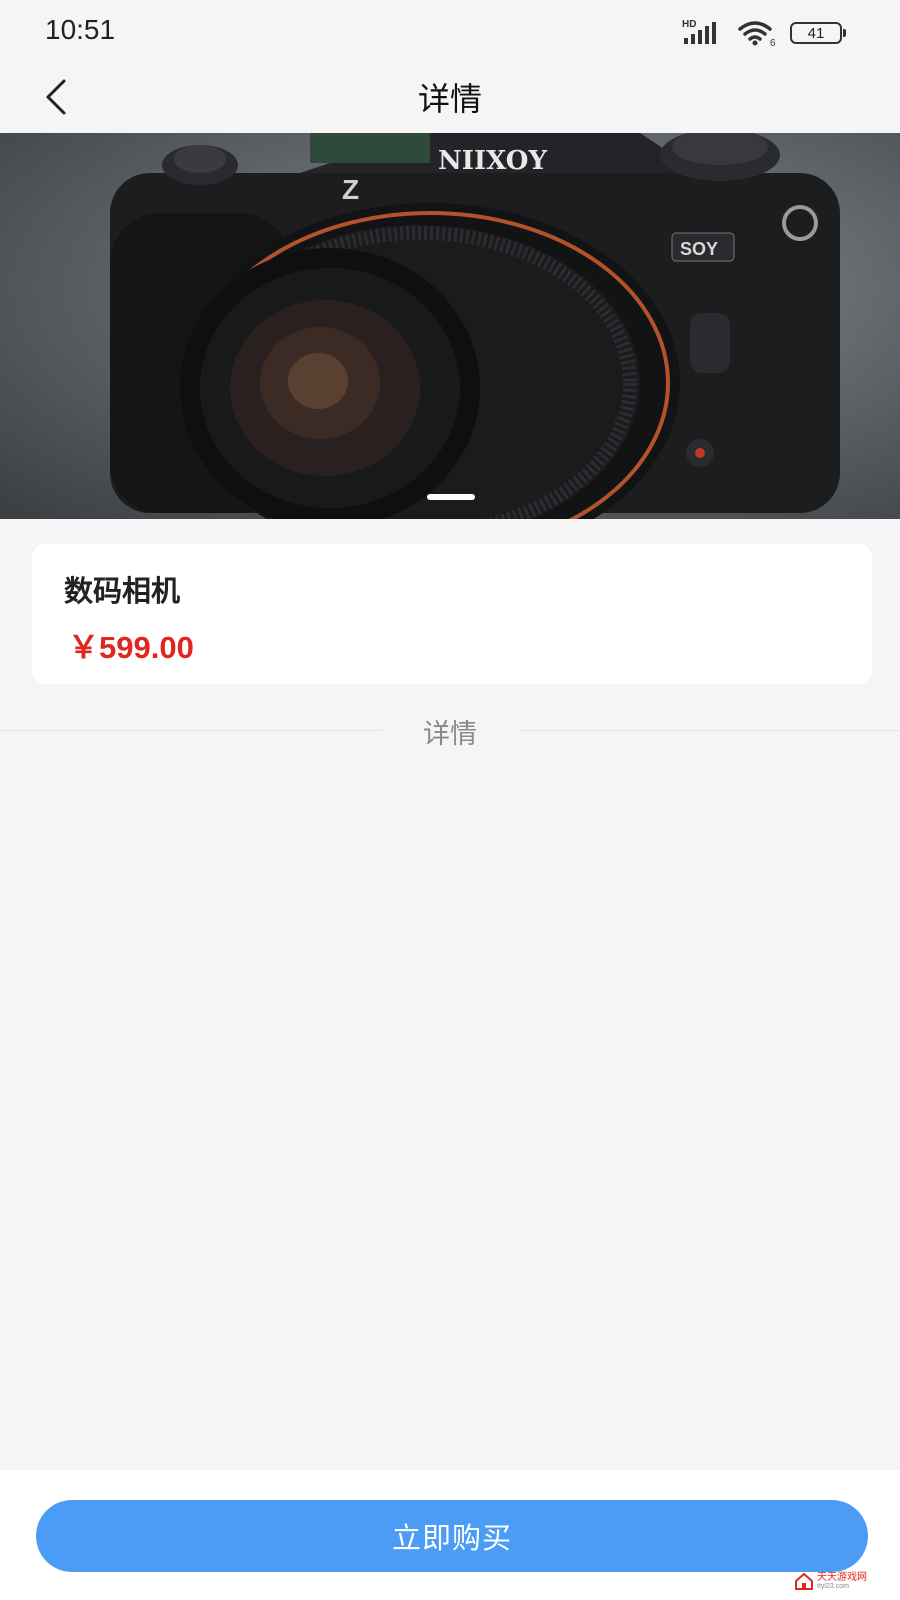 The height and width of the screenshot is (1600, 900). What do you see at coordinates (451, 497) in the screenshot?
I see `carousel-indicator` at bounding box center [451, 497].